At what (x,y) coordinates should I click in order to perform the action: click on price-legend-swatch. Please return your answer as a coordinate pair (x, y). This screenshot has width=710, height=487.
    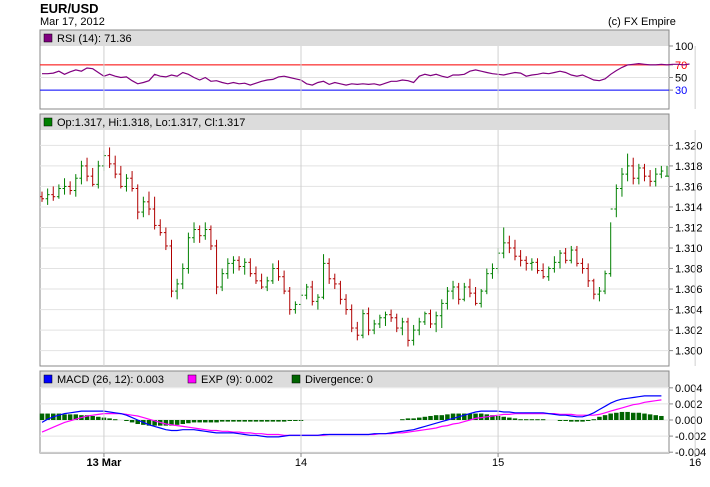
    Looking at the image, I should click on (48, 122).